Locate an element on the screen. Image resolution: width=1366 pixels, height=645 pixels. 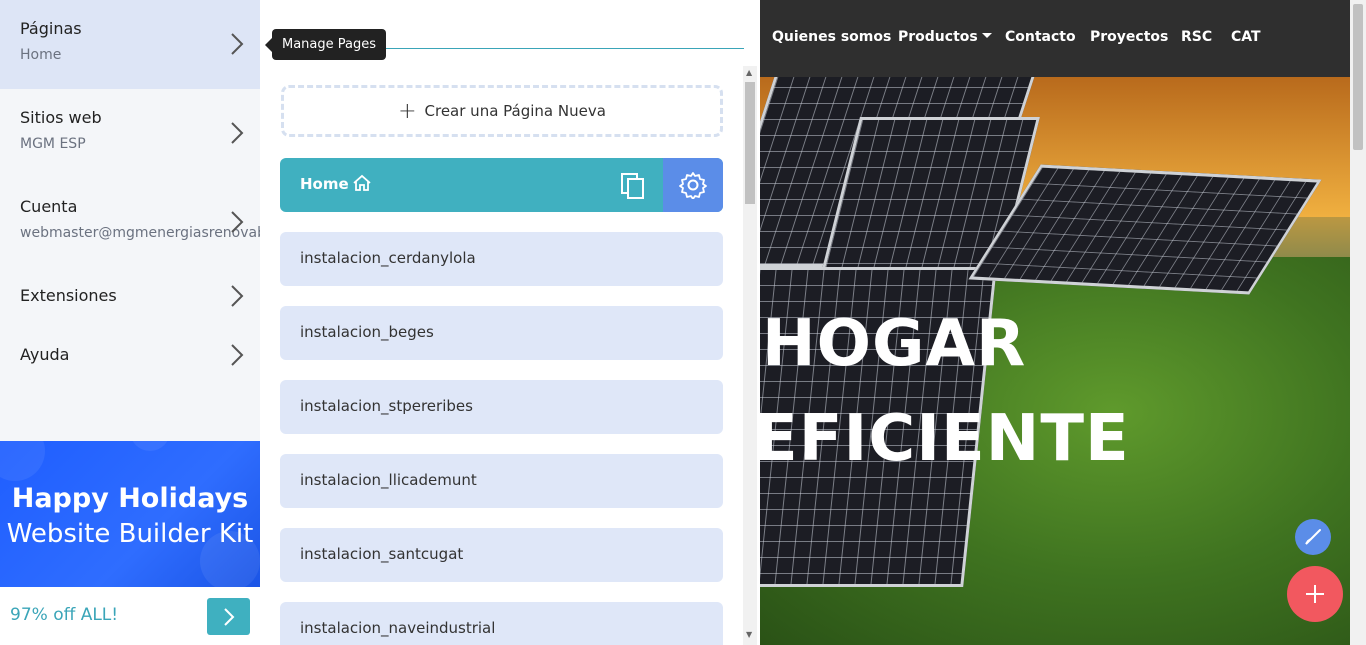
plus-icon: + is located at coordinates (407, 111).